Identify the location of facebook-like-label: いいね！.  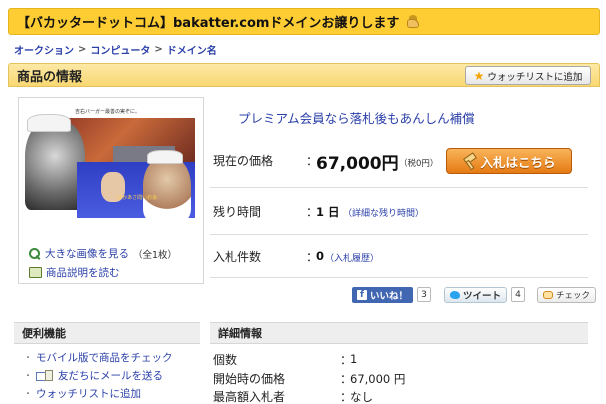
(389, 296).